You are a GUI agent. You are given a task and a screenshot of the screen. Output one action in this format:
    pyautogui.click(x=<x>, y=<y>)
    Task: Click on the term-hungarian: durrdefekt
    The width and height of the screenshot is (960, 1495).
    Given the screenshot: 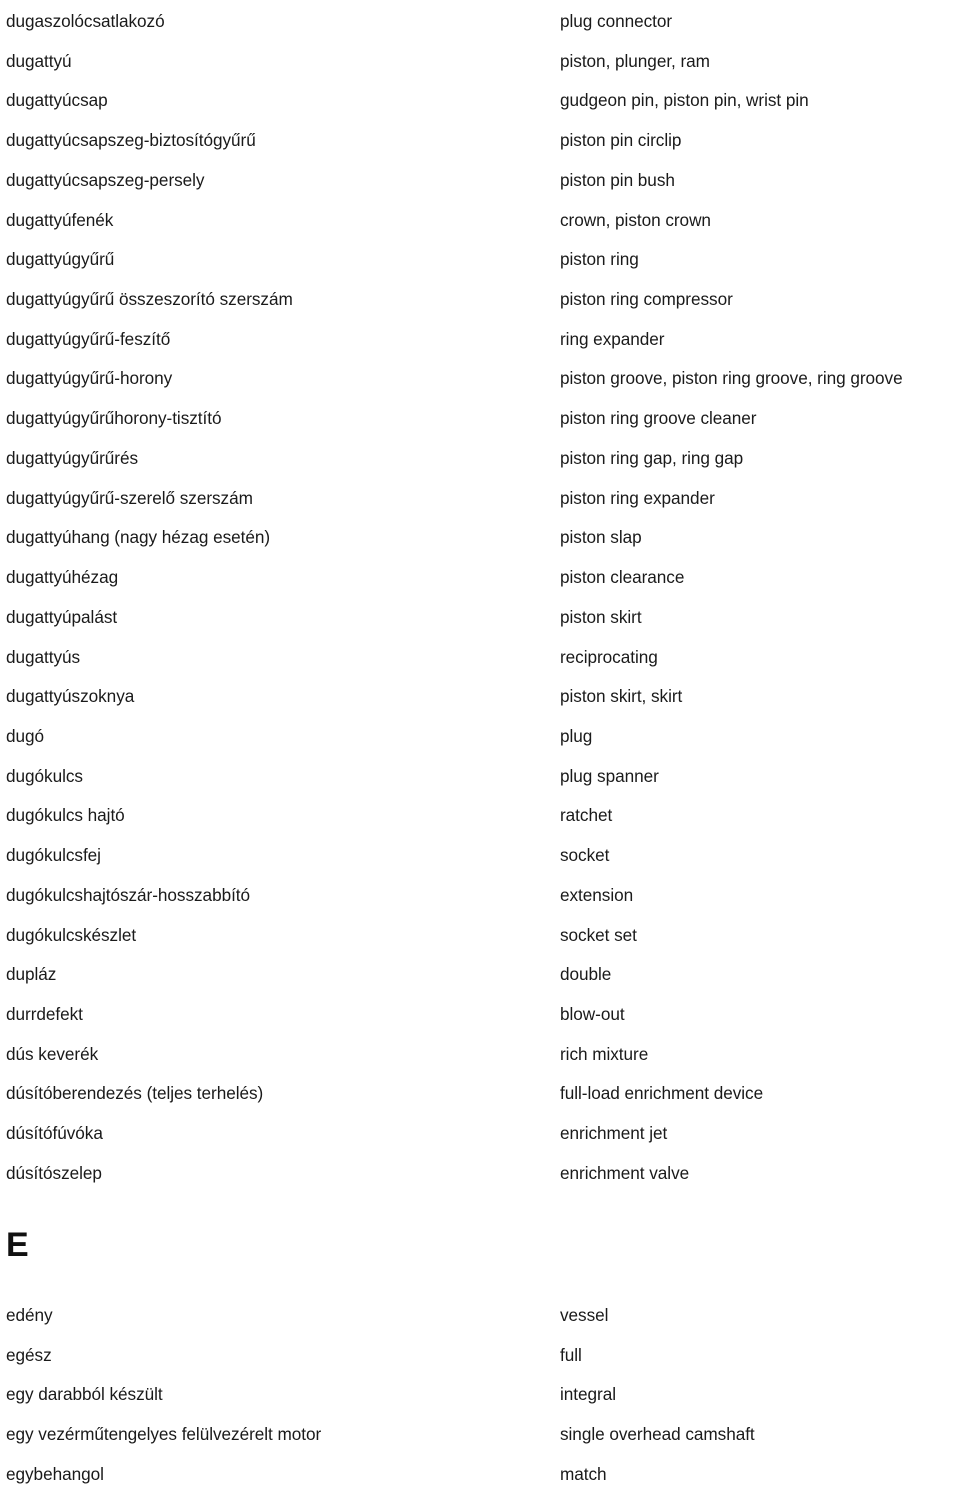 What is the action you would take?
    pyautogui.click(x=44, y=1013)
    